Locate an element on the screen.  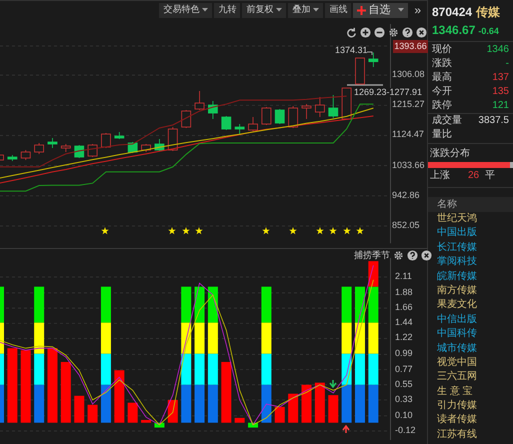
stock-name-cell: 中信出版 is located at coordinates (470, 320).